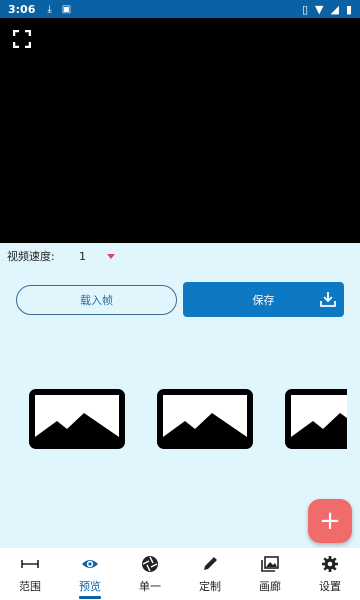  I want to click on bottom-navigation: 范围 预览 单一 定制 画廊 设置, so click(180, 574).